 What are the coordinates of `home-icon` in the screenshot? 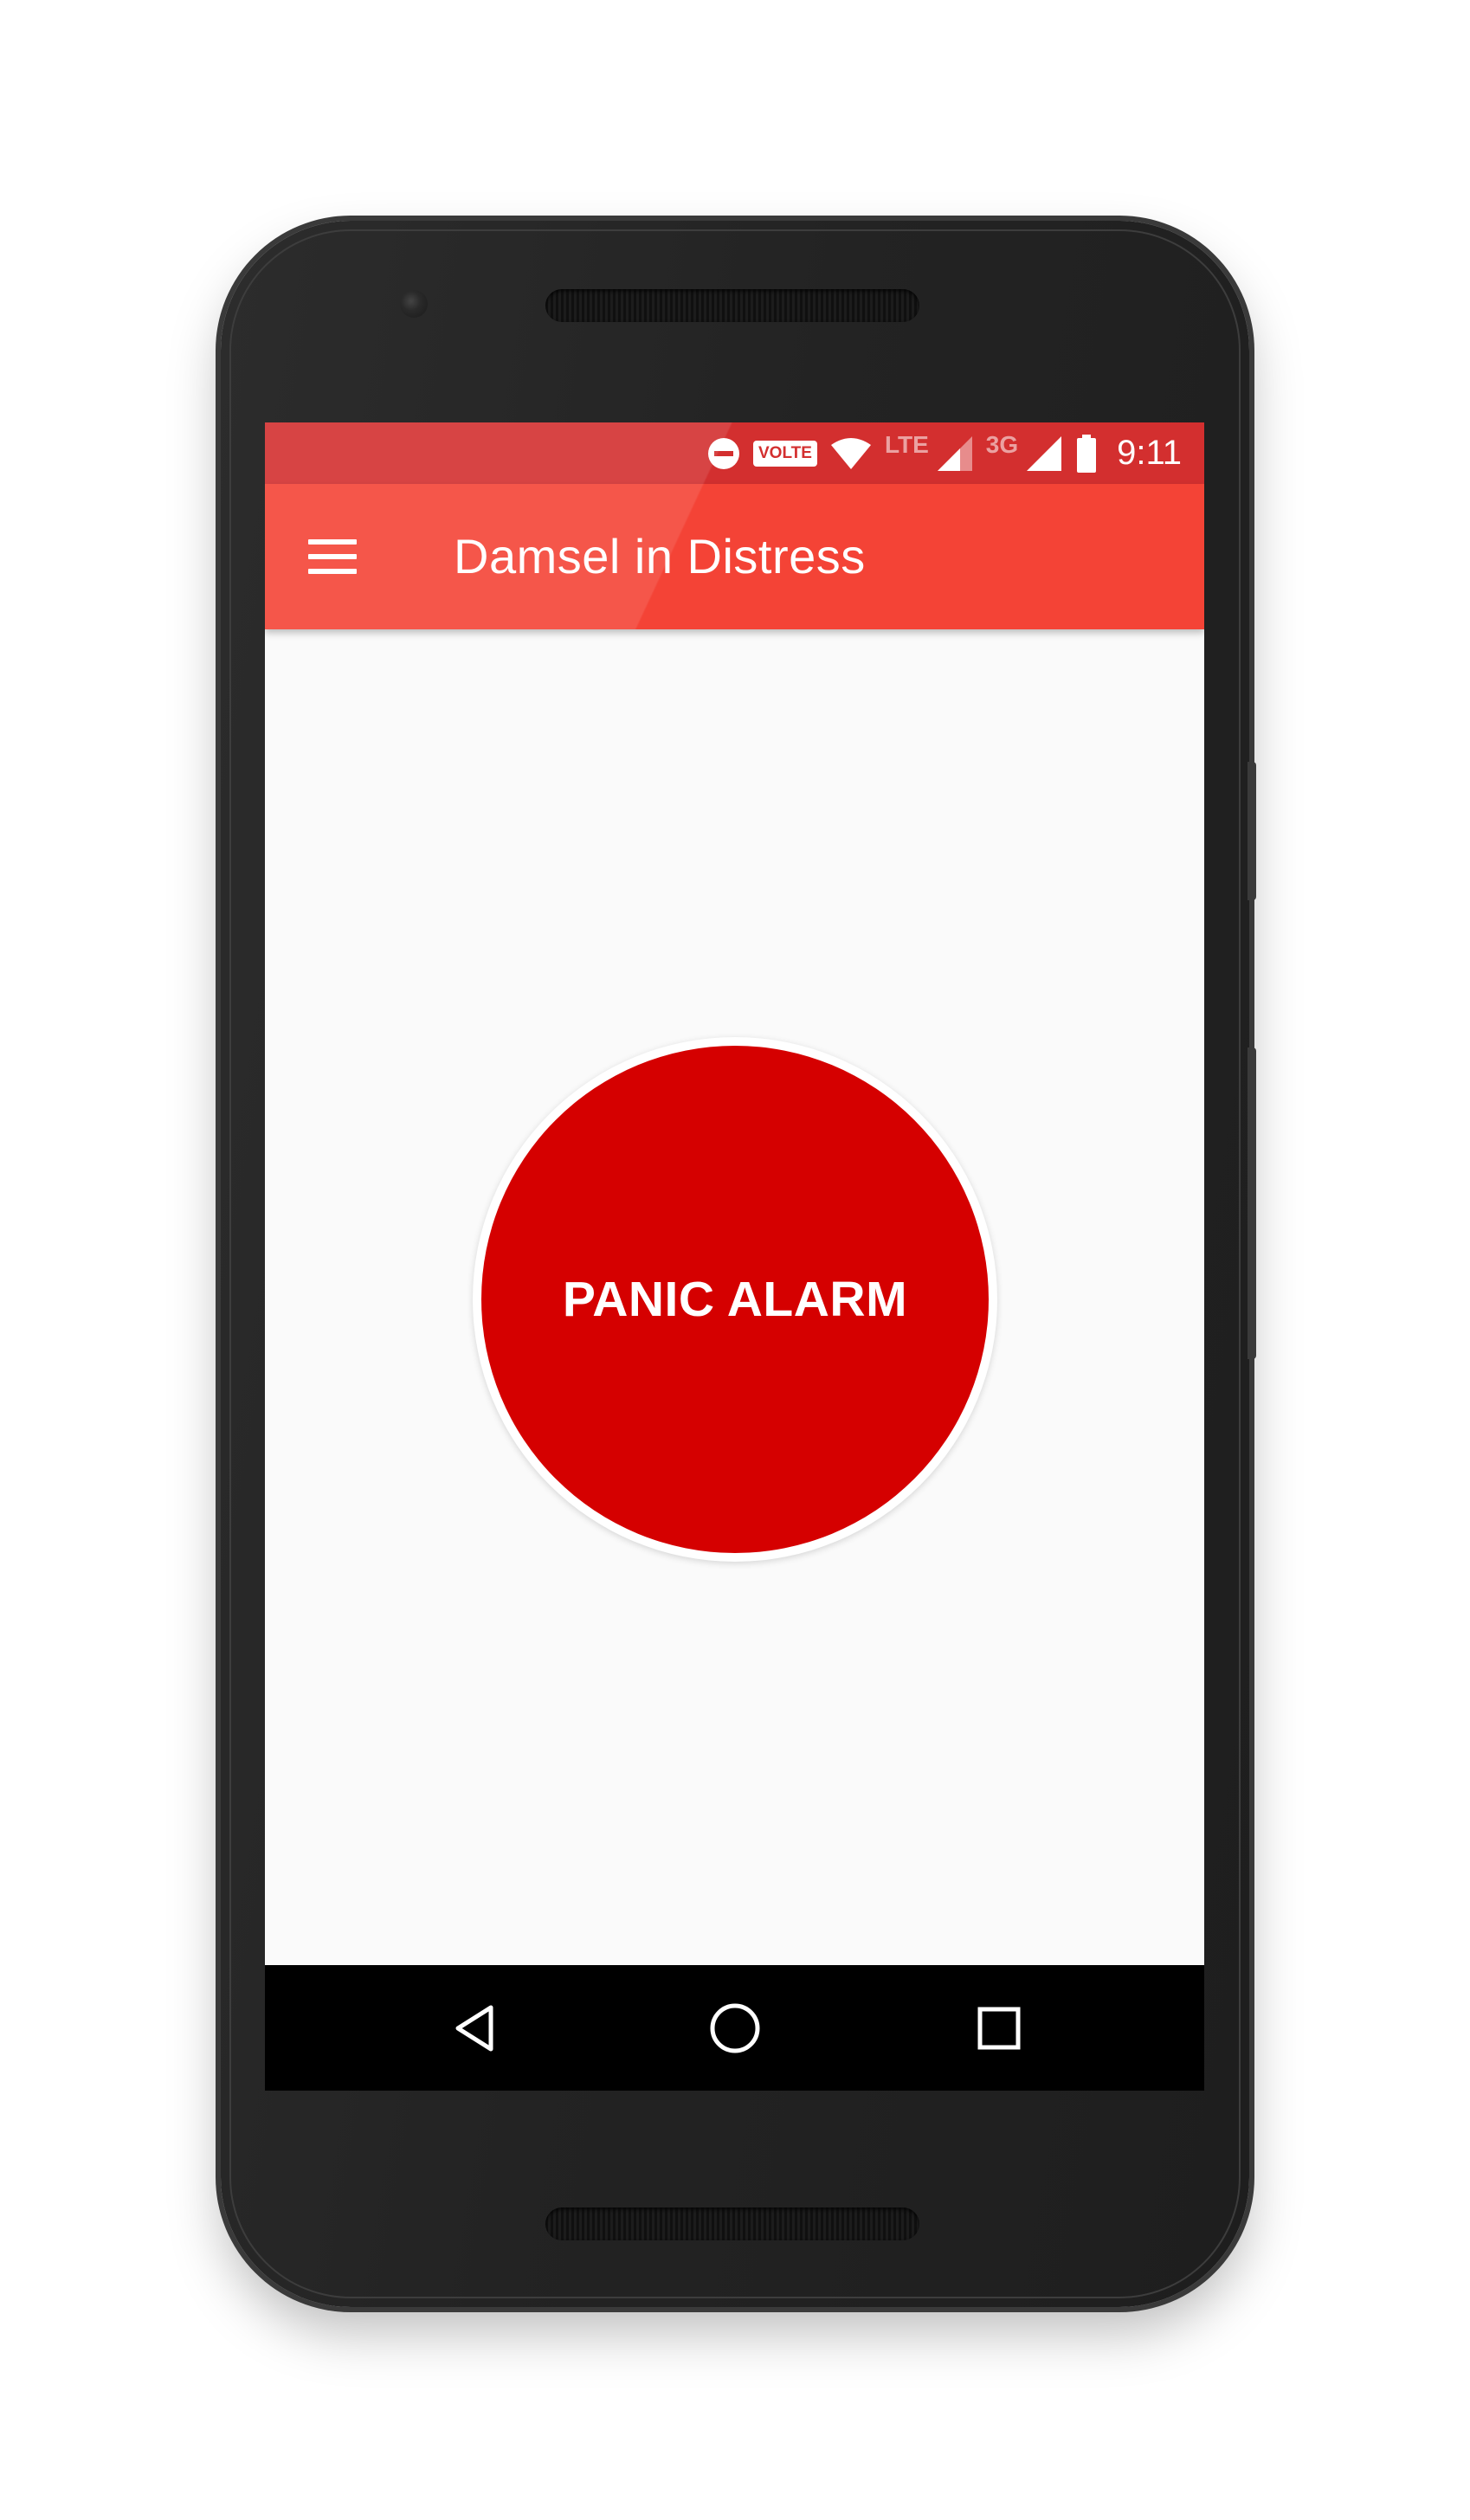 It's located at (735, 2028).